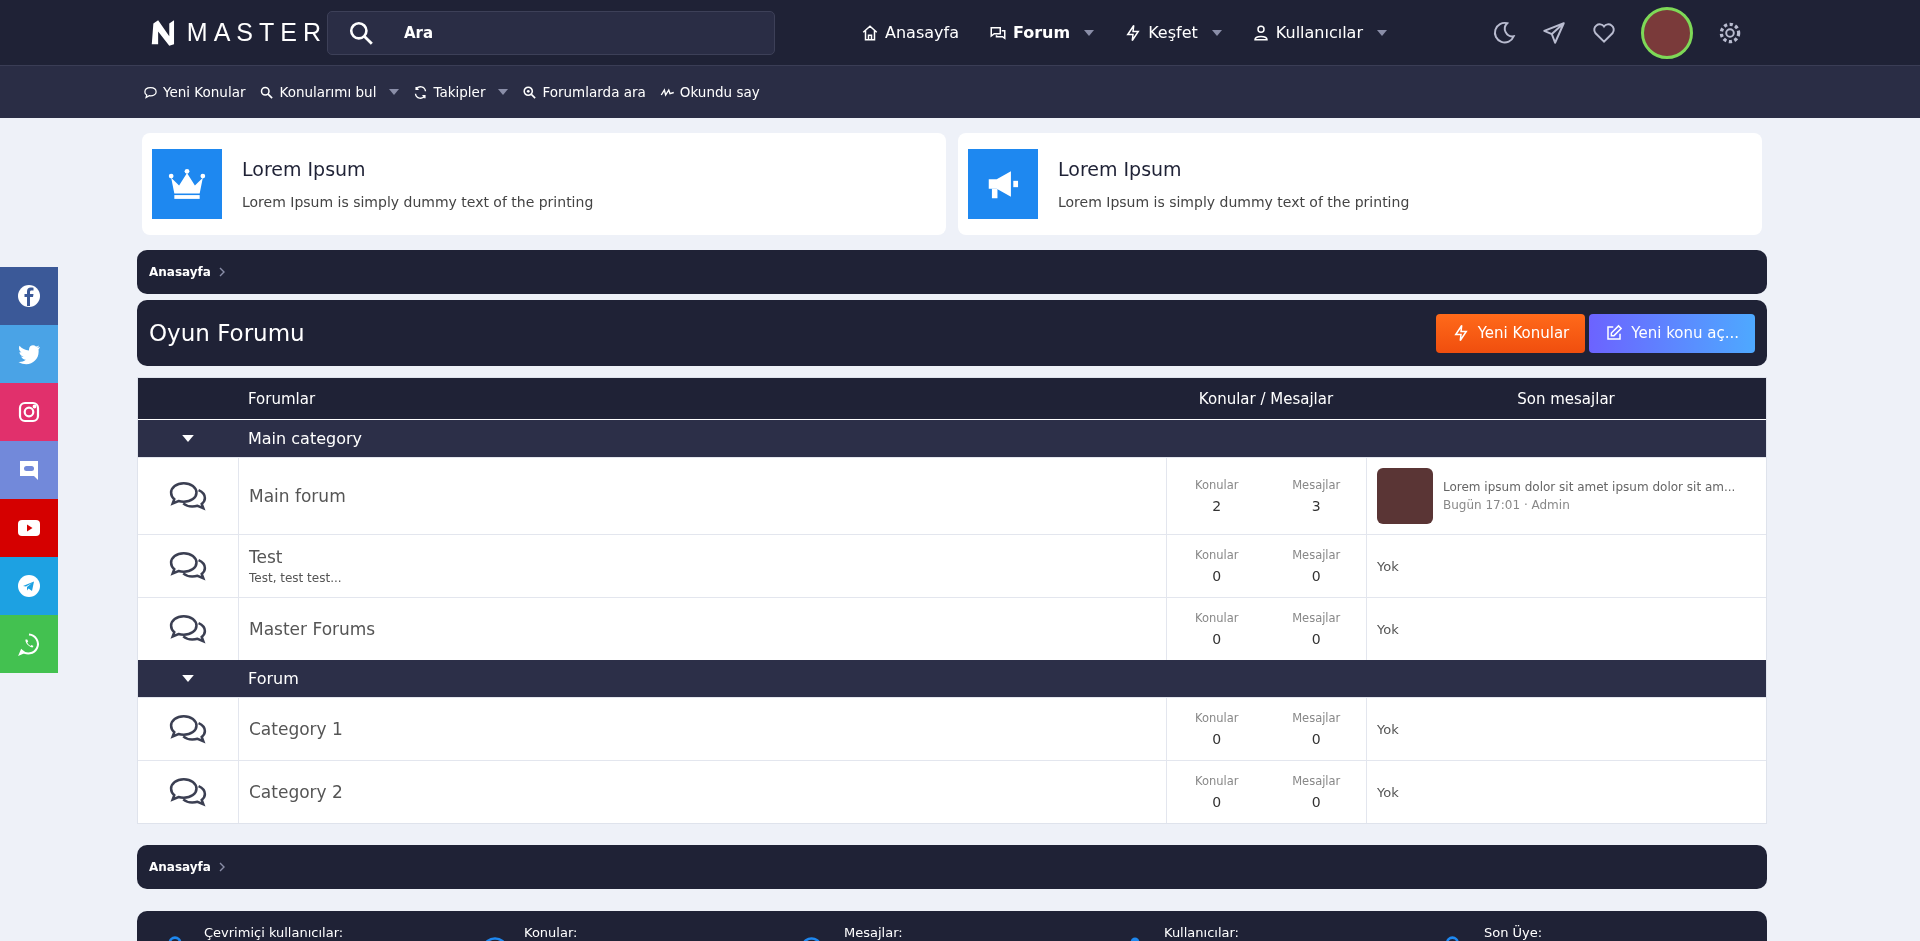 The height and width of the screenshot is (941, 1920). I want to click on sub-nav-link: Takipler, so click(461, 92).